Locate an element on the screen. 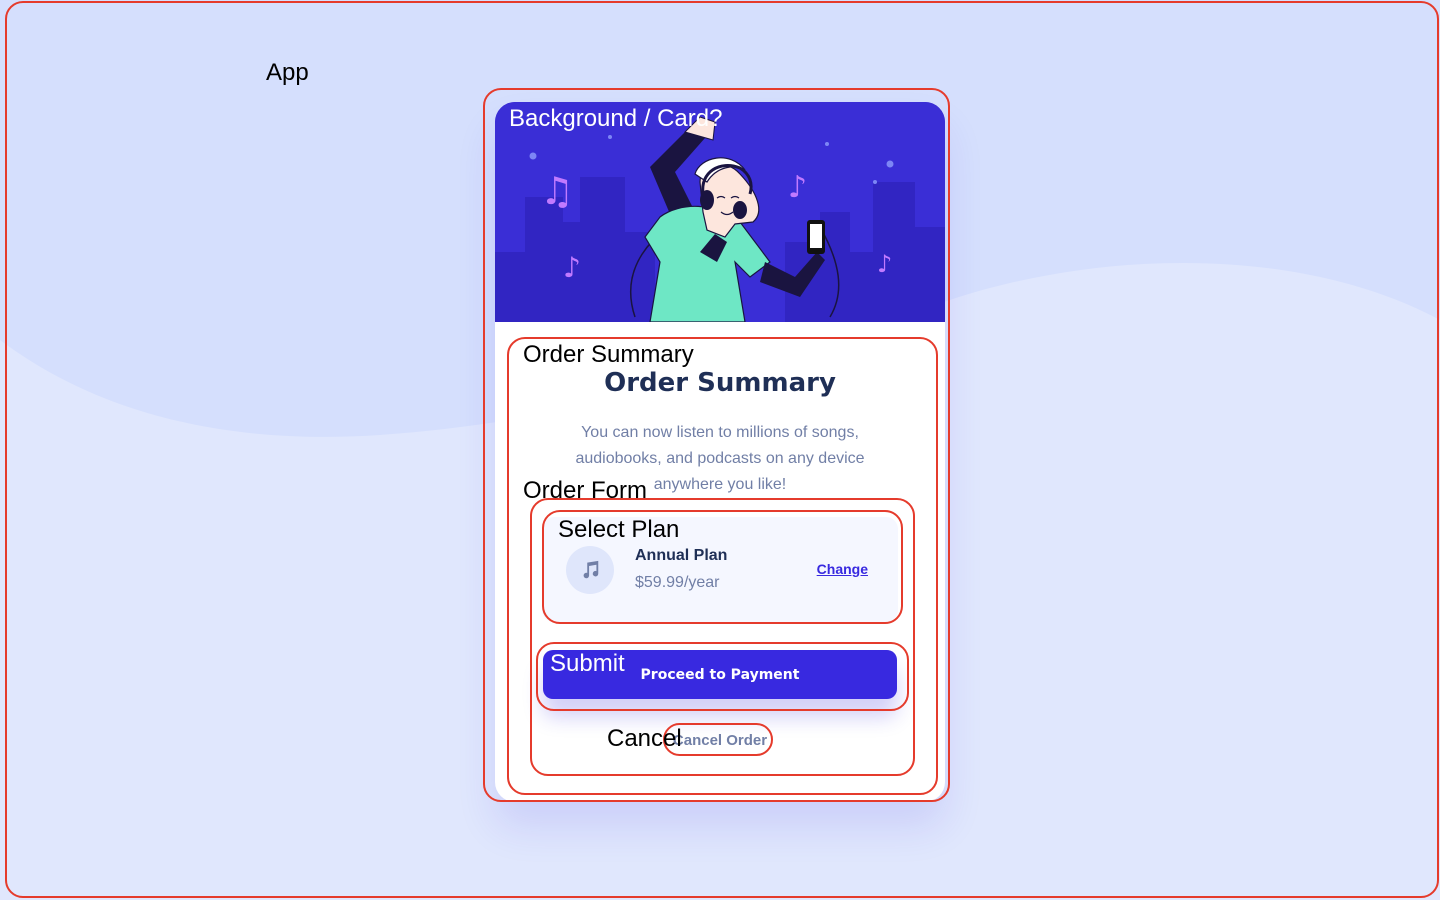  cancel-label: Cancel is located at coordinates (644, 738).